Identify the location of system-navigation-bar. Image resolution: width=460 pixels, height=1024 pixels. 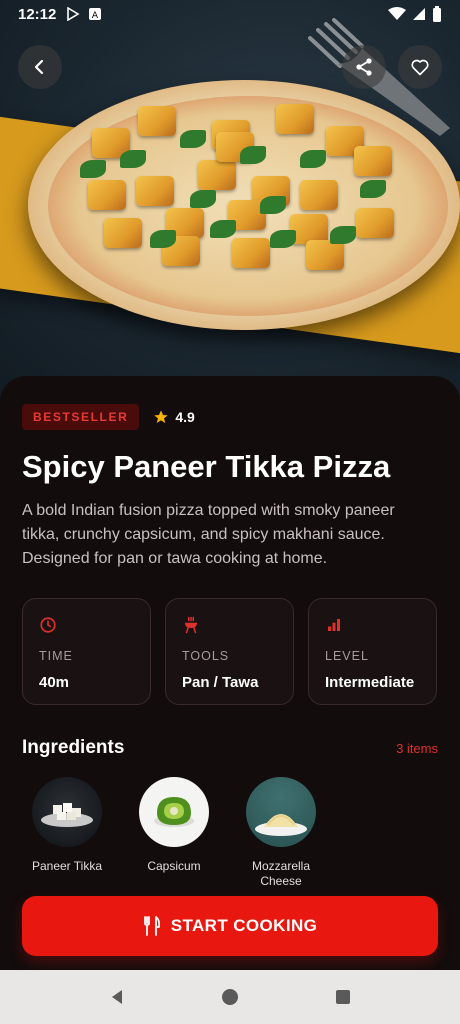
(230, 997).